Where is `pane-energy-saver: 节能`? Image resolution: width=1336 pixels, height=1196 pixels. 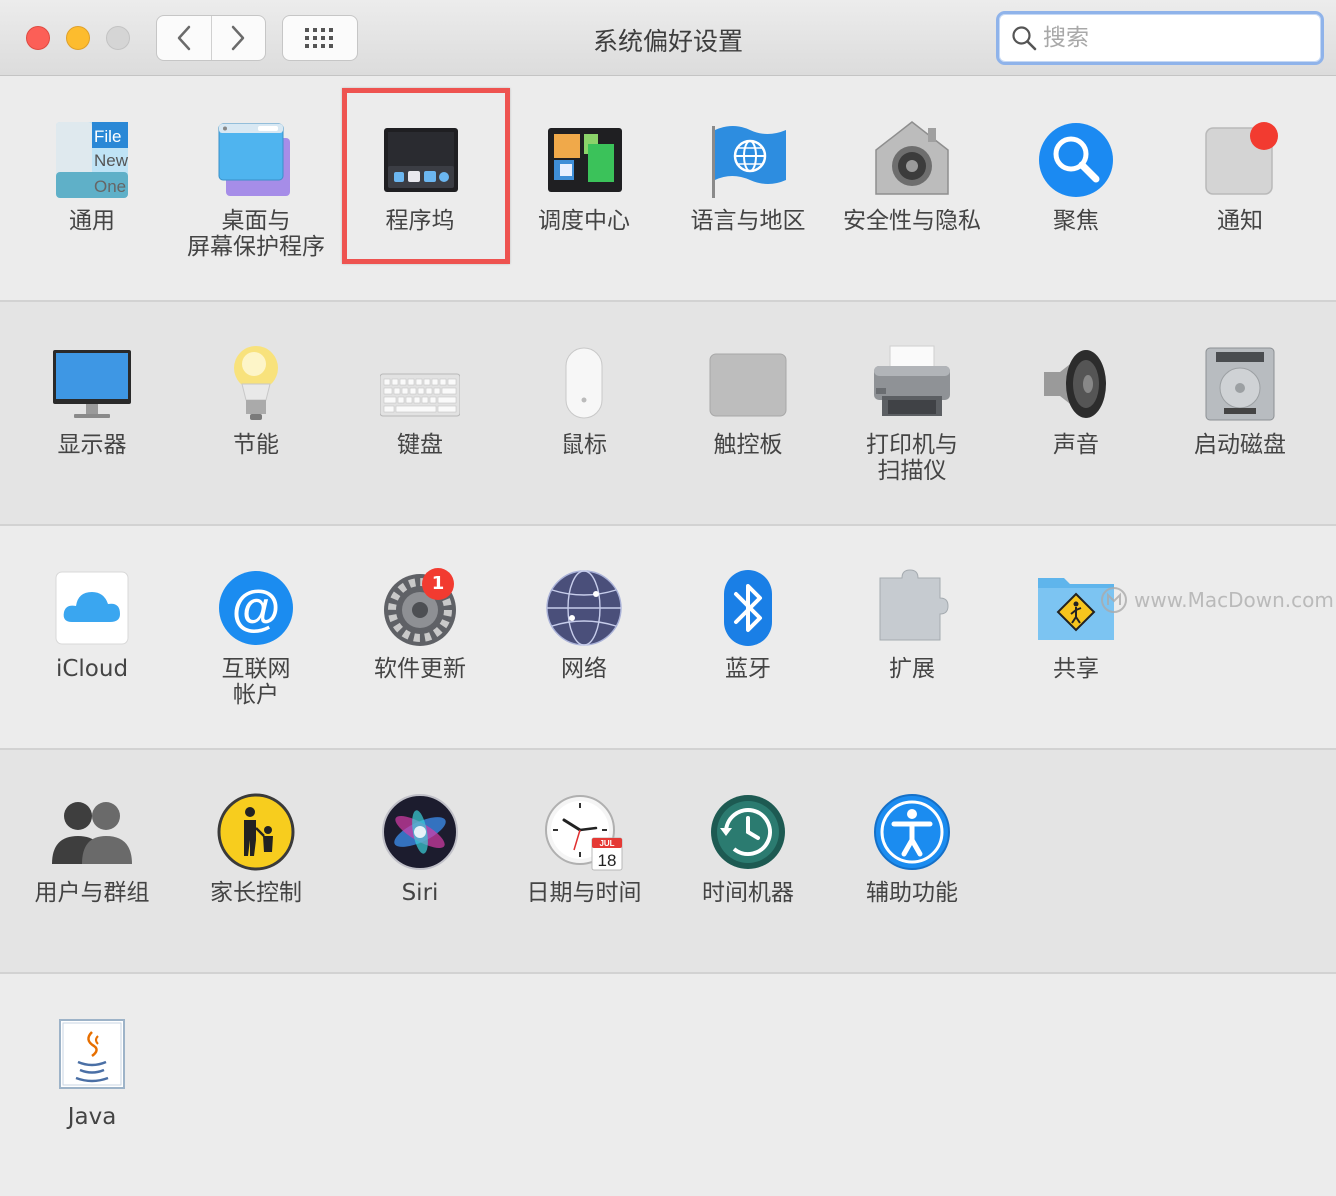 pane-energy-saver: 节能 is located at coordinates (256, 401).